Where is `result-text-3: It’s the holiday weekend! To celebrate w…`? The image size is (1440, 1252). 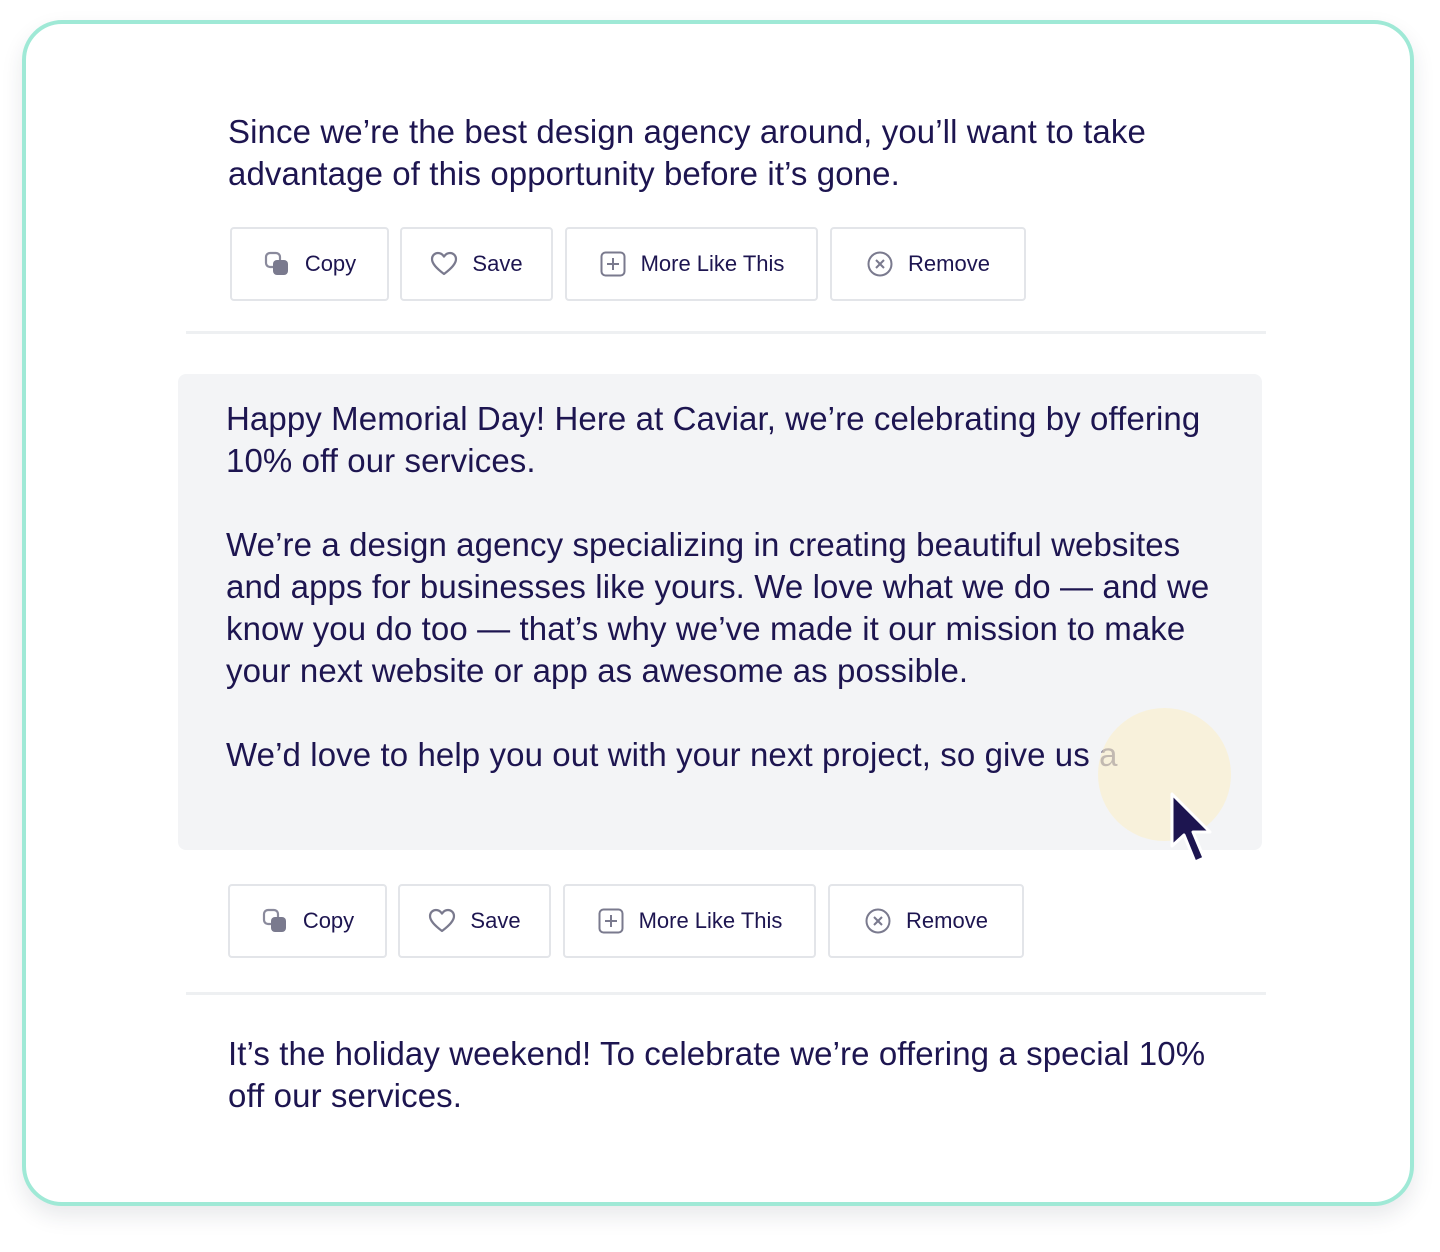
result-text-3: It’s the holiday weekend! To celebrate w… is located at coordinates (733, 1075).